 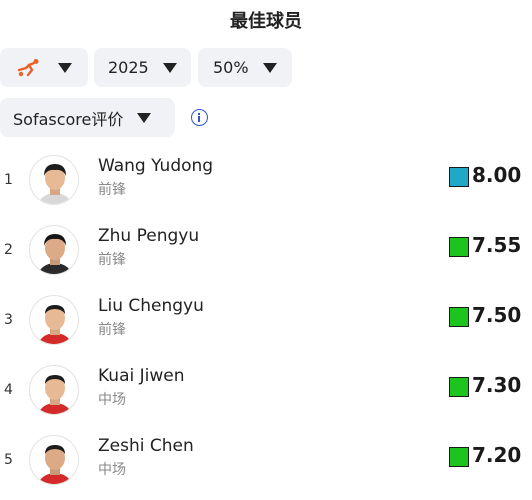 What do you see at coordinates (266, 21) in the screenshot?
I see `page-title: 最佳球员` at bounding box center [266, 21].